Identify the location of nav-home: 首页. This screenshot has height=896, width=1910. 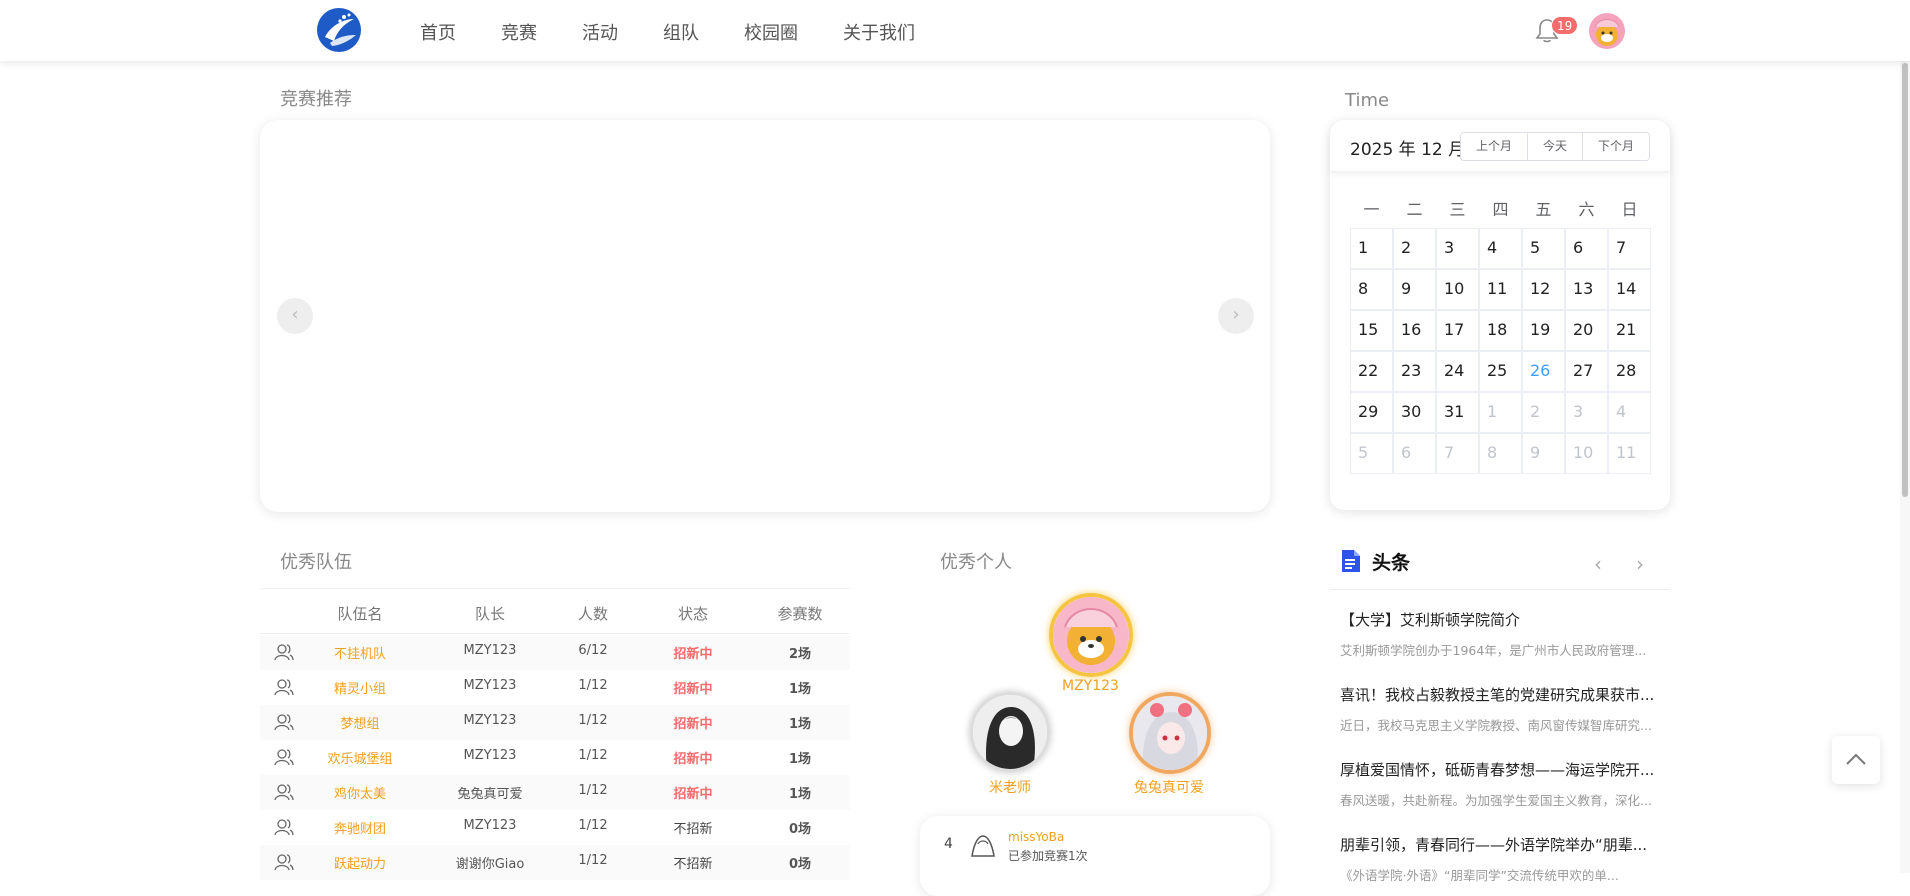
(438, 32).